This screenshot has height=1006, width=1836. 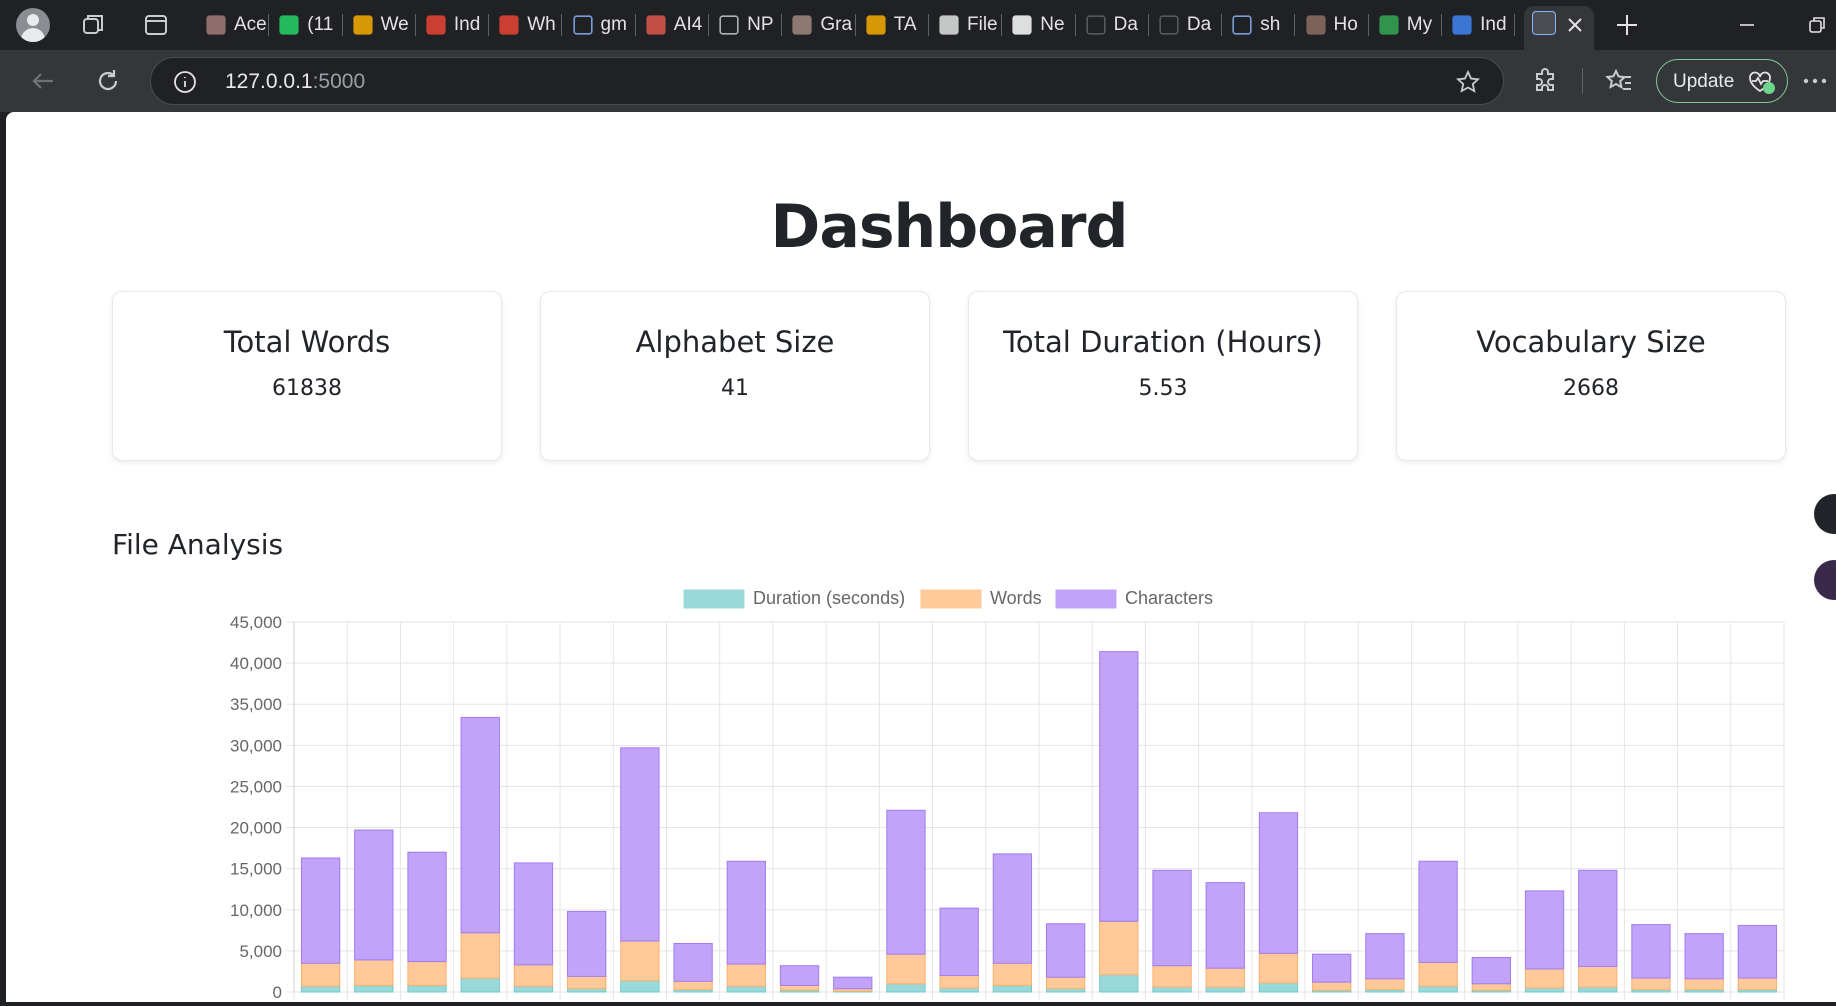 I want to click on tab-title: NP, so click(x=760, y=24).